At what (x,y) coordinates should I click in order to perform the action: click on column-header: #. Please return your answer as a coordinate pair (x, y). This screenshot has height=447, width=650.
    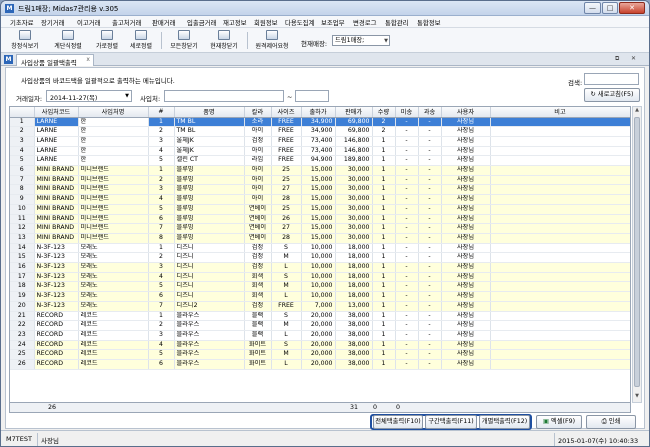
    Looking at the image, I should click on (161, 112).